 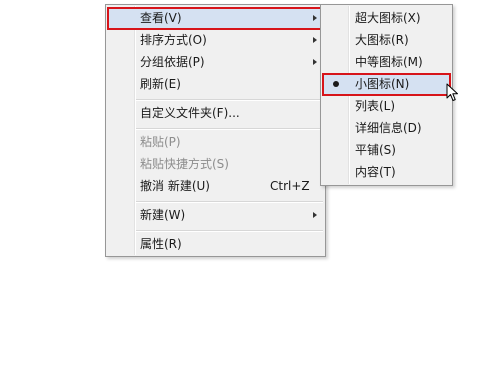 I want to click on menu-item-label: 中等图标(M), so click(x=389, y=62).